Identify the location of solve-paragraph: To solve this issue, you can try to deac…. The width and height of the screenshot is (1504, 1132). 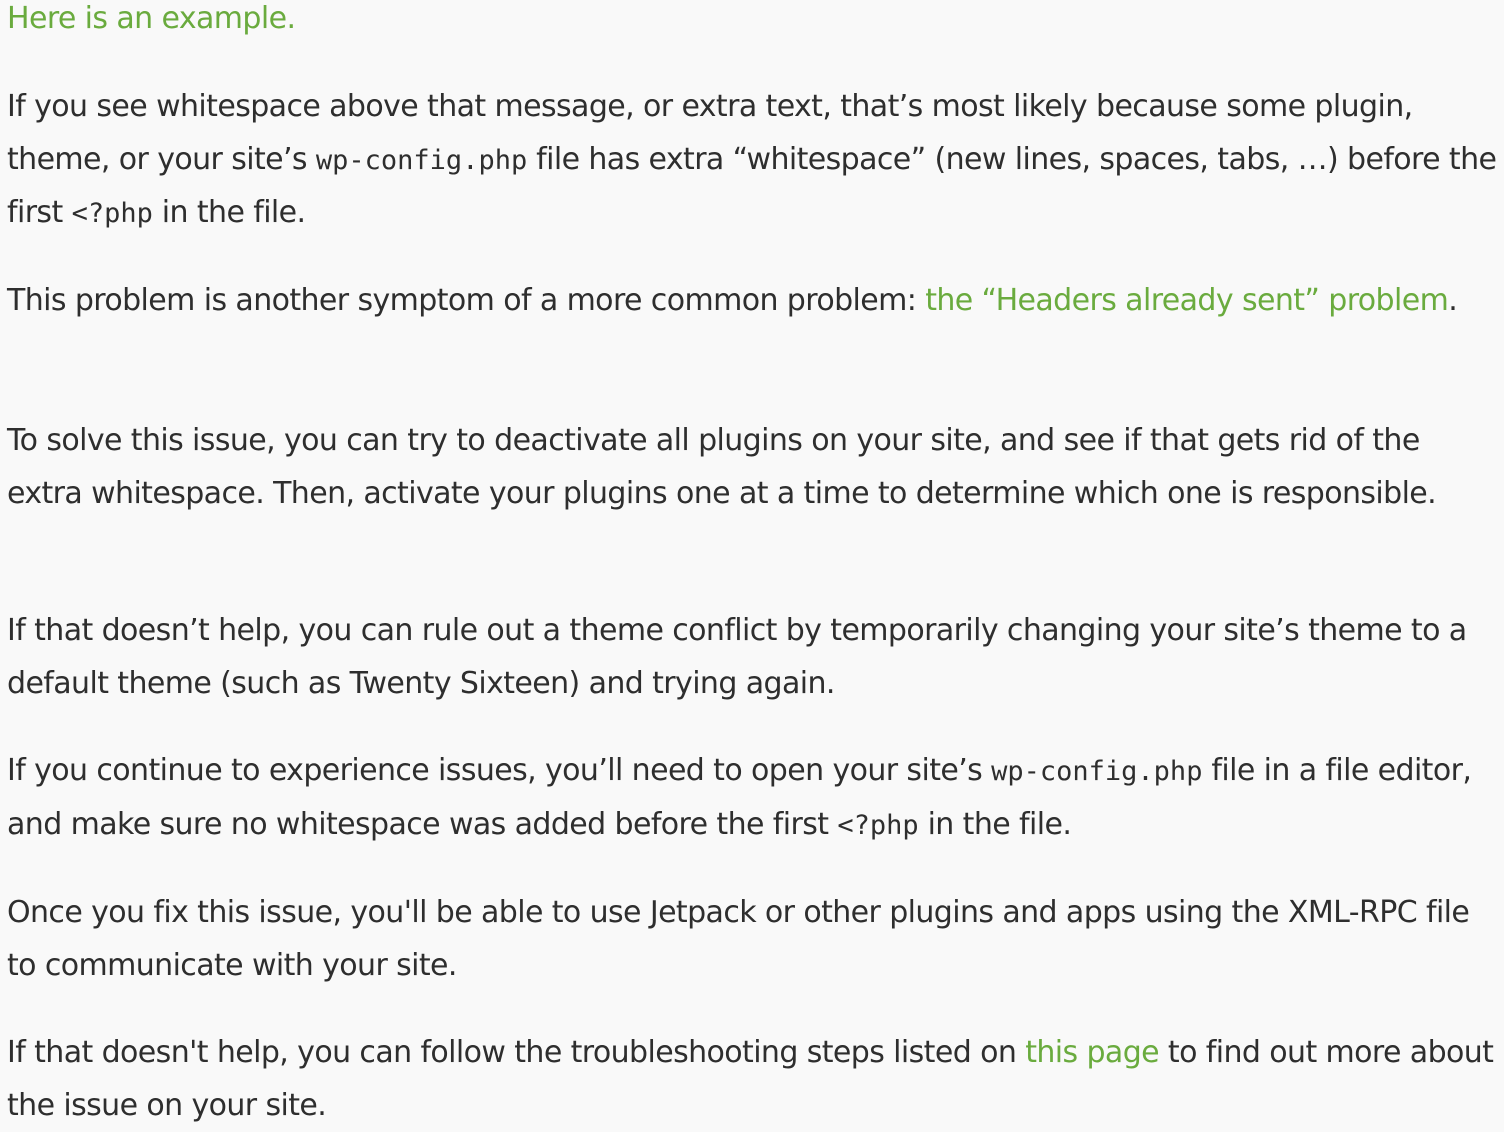
(722, 467).